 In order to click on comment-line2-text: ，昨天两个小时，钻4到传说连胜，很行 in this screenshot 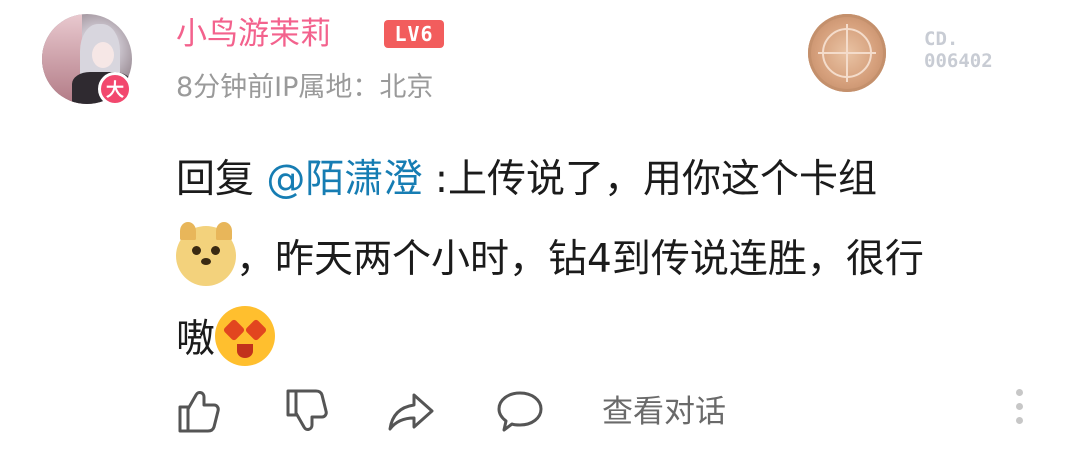, I will do `click(580, 259)`.